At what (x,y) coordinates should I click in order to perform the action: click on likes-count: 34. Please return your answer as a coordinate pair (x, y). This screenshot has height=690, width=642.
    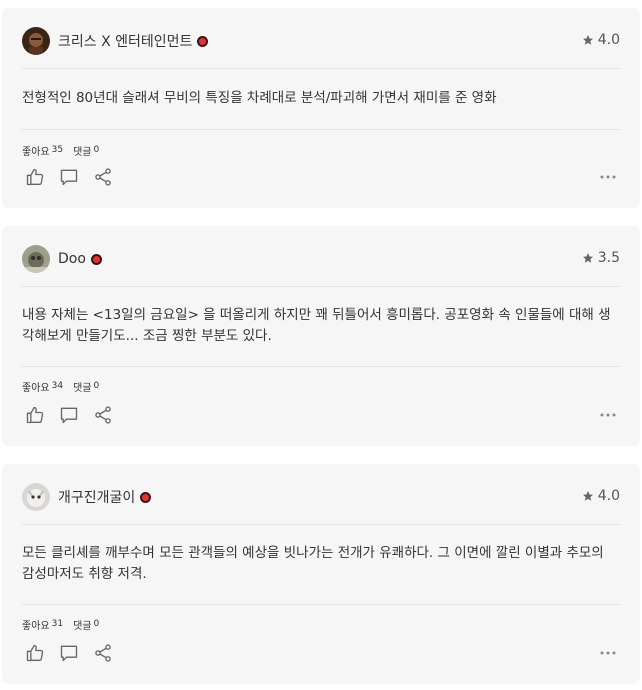
    Looking at the image, I should click on (57, 386).